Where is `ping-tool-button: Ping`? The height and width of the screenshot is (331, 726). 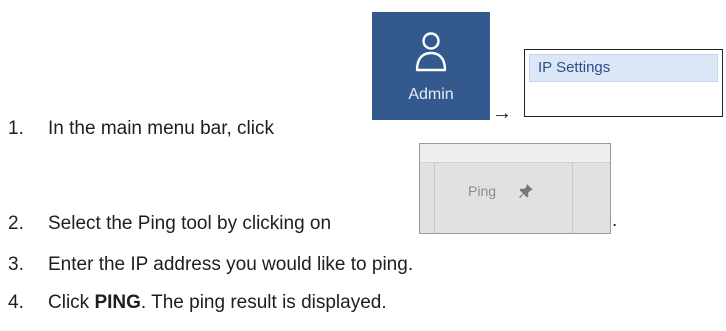 ping-tool-button: Ping is located at coordinates (515, 188).